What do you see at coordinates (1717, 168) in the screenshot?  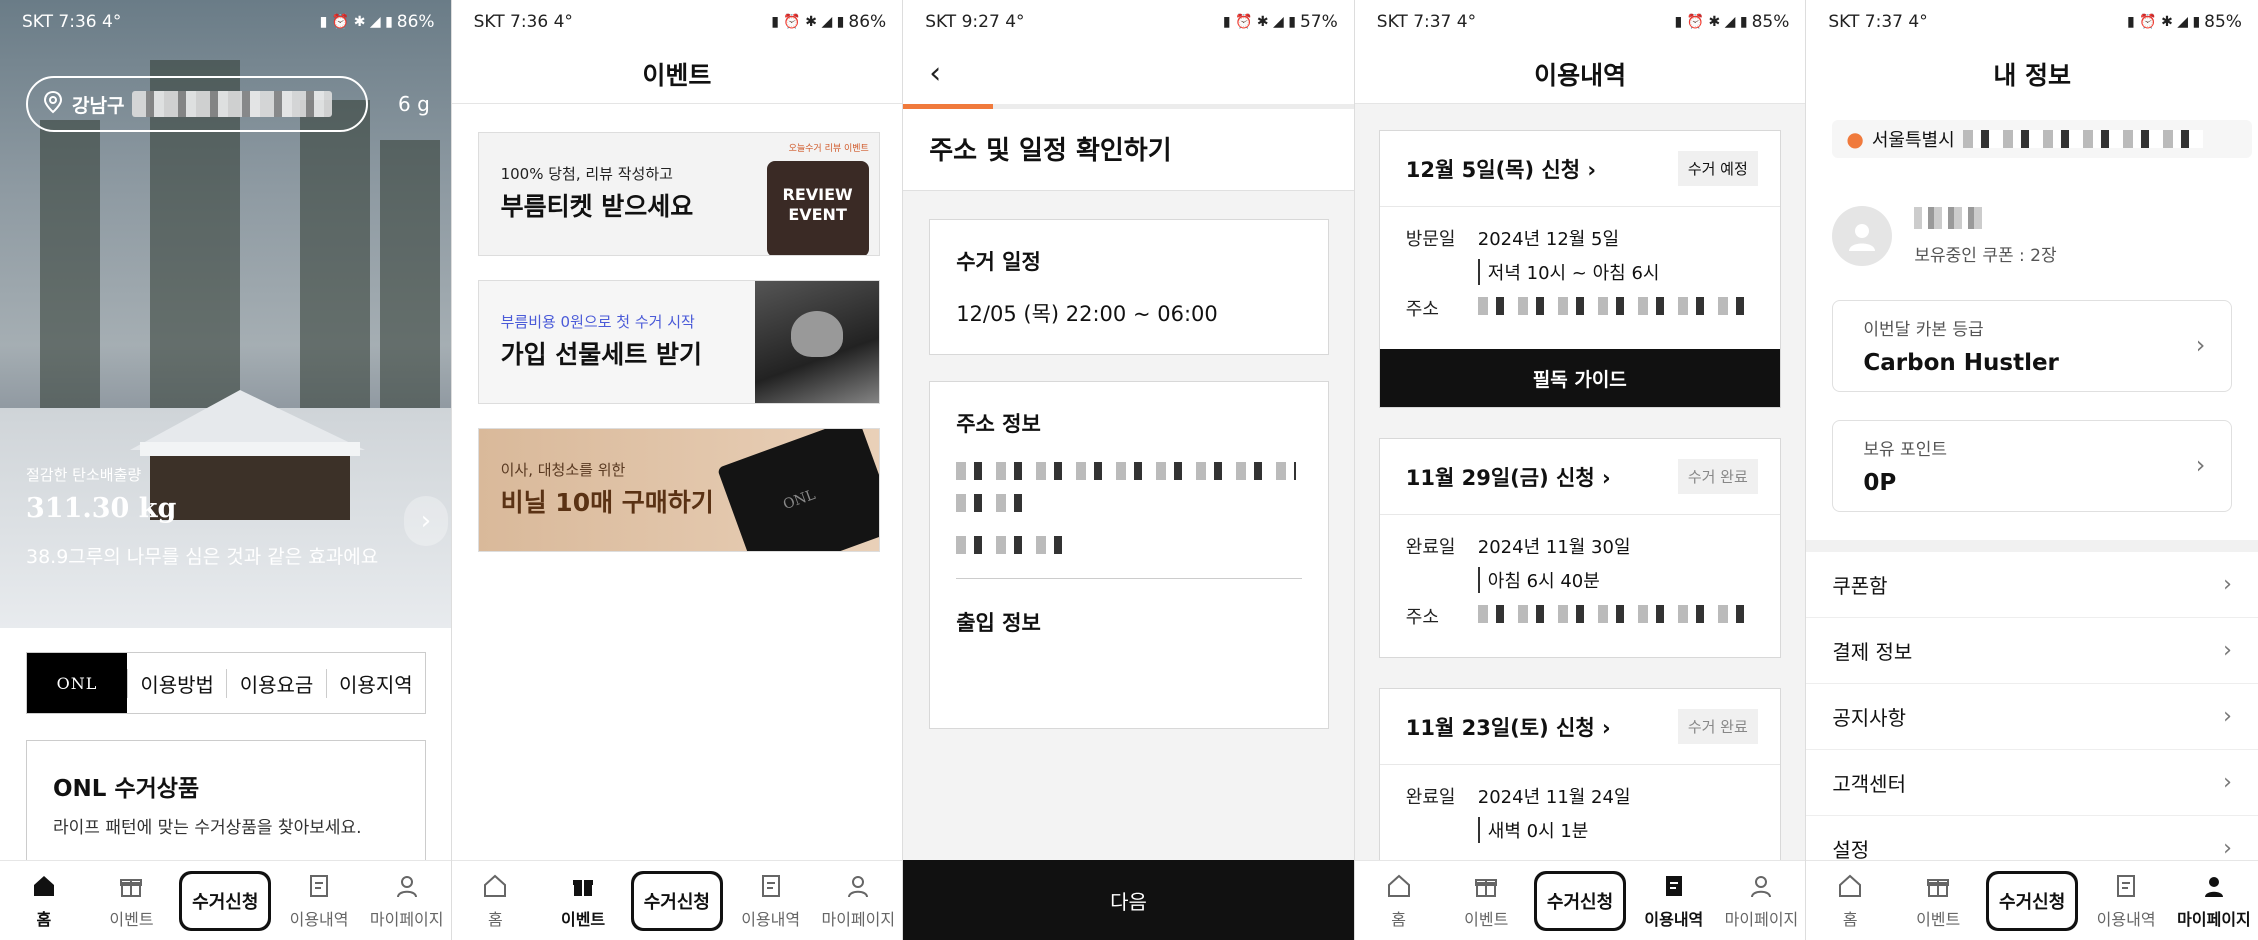 I see `status-badge: 수거 예정` at bounding box center [1717, 168].